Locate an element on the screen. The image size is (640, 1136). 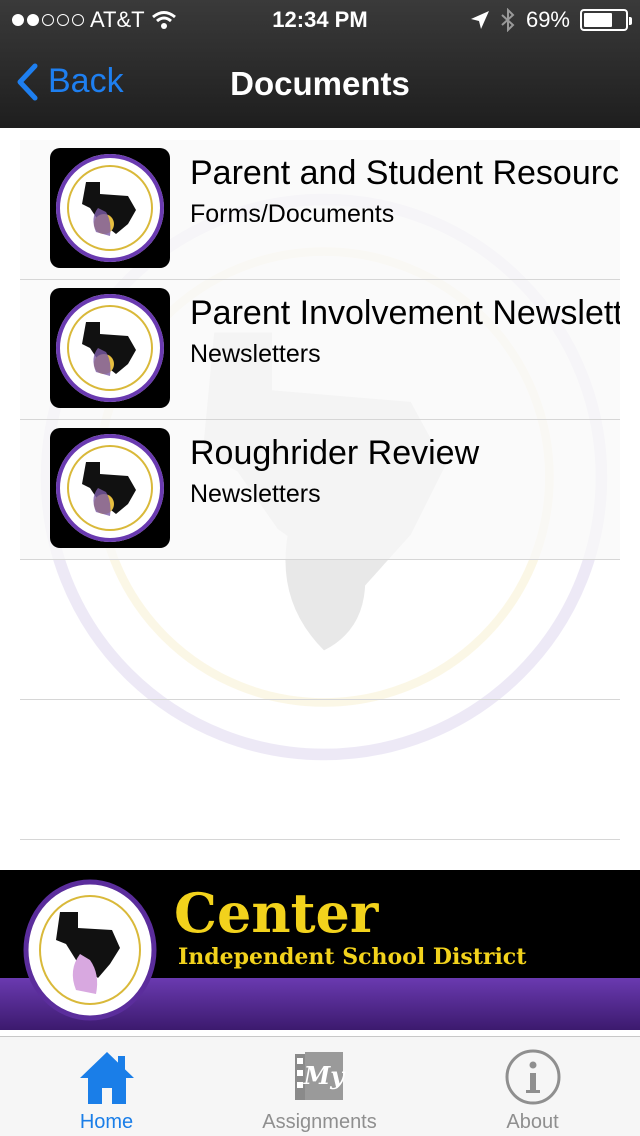
tab-label: Assignments is located at coordinates (319, 1122).